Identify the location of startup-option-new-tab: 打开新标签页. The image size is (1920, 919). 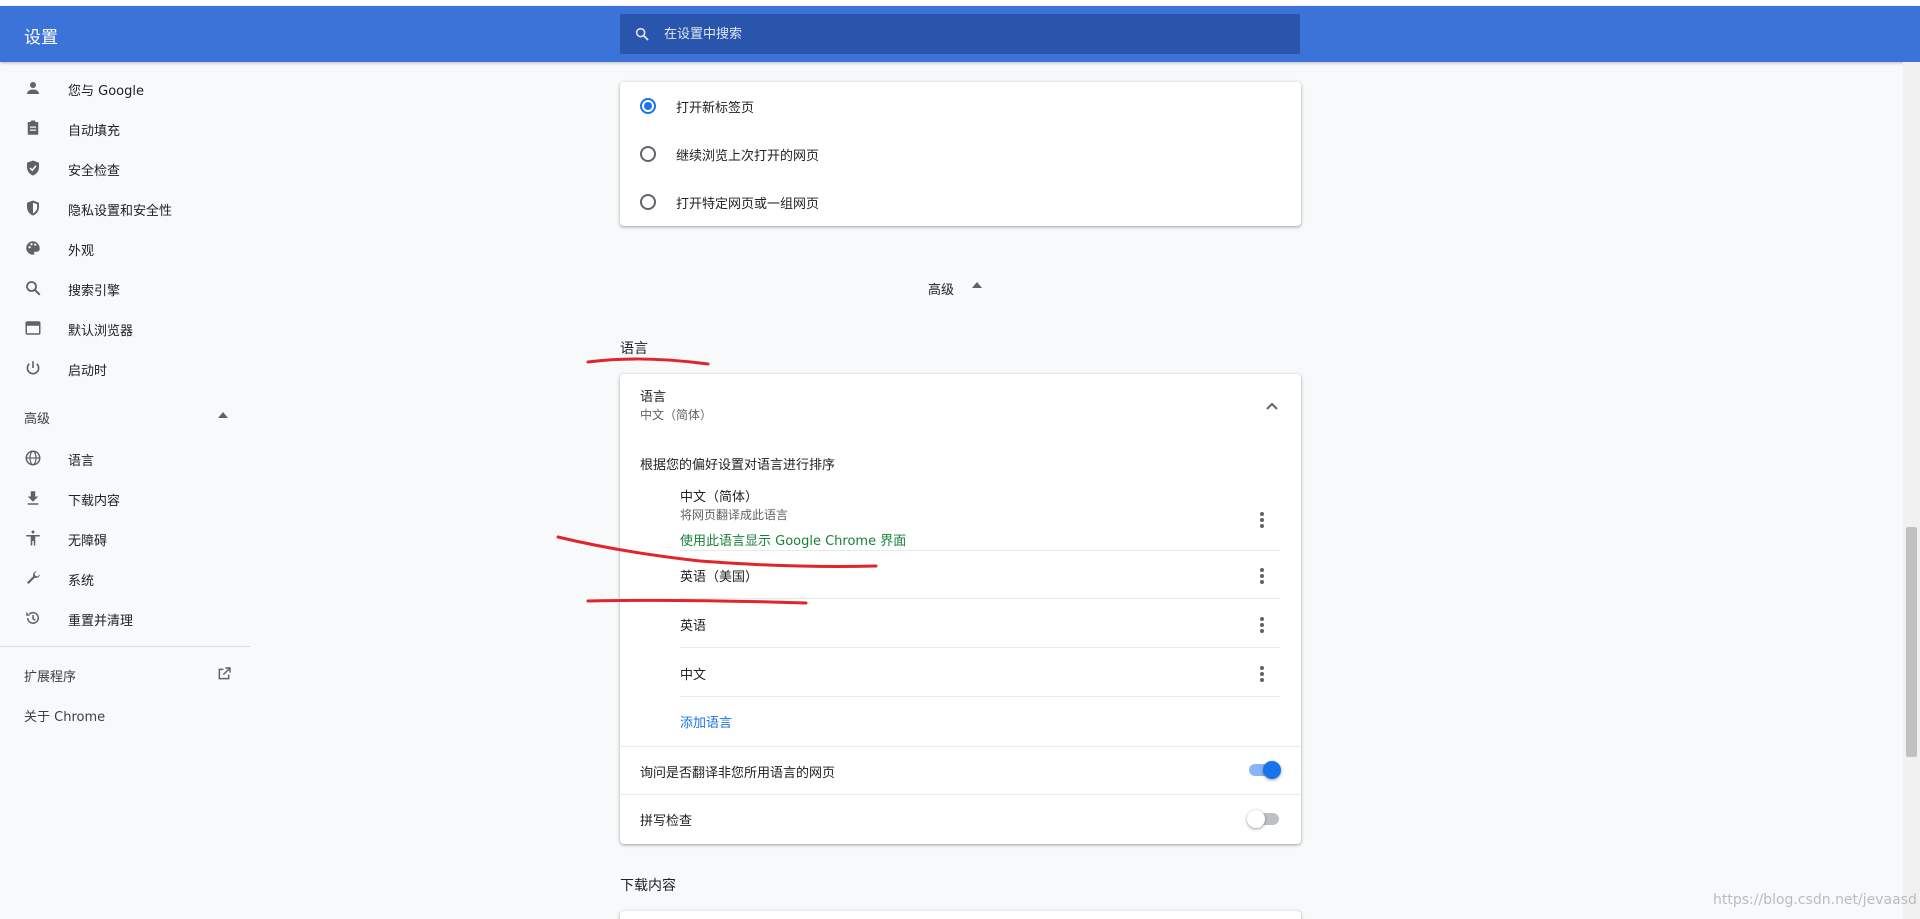
(960, 106).